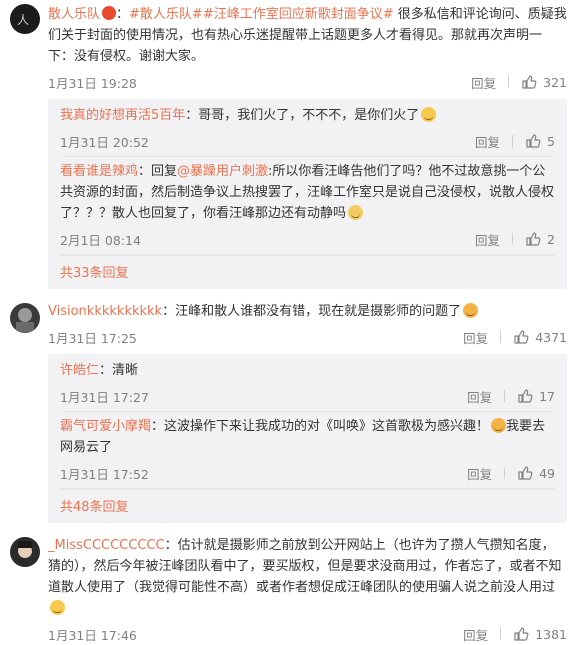 Image resolution: width=579 pixels, height=645 pixels. What do you see at coordinates (547, 473) in the screenshot?
I see `like-count: 49` at bounding box center [547, 473].